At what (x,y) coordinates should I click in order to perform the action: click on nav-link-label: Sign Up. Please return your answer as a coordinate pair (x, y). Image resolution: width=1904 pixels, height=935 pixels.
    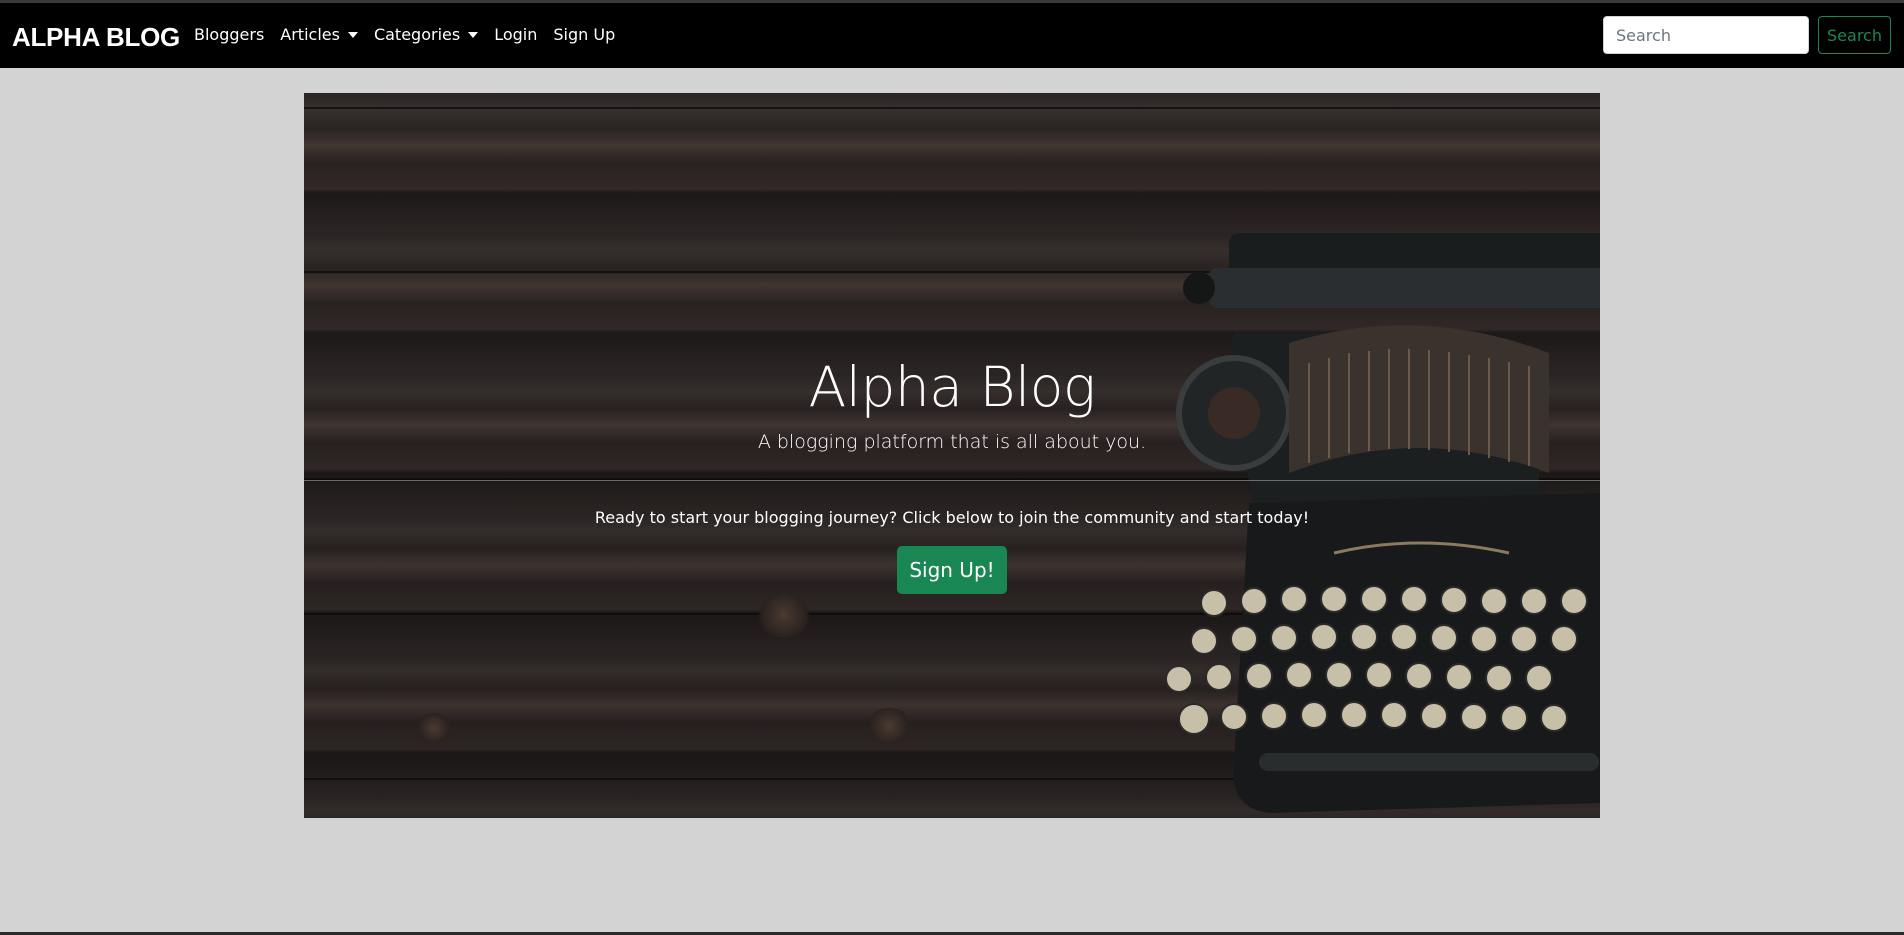
    Looking at the image, I should click on (584, 34).